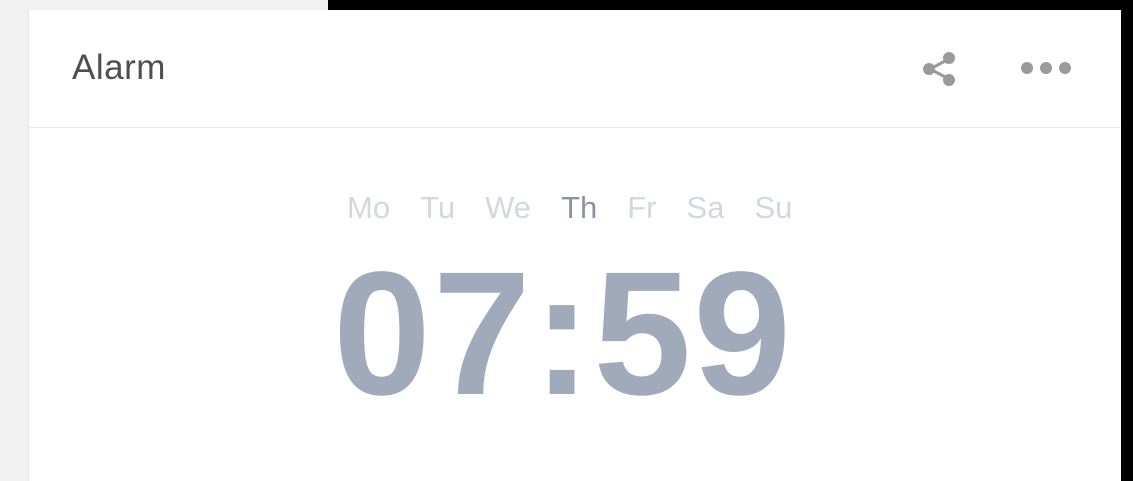  What do you see at coordinates (368, 208) in the screenshot?
I see `day-monday: Mo` at bounding box center [368, 208].